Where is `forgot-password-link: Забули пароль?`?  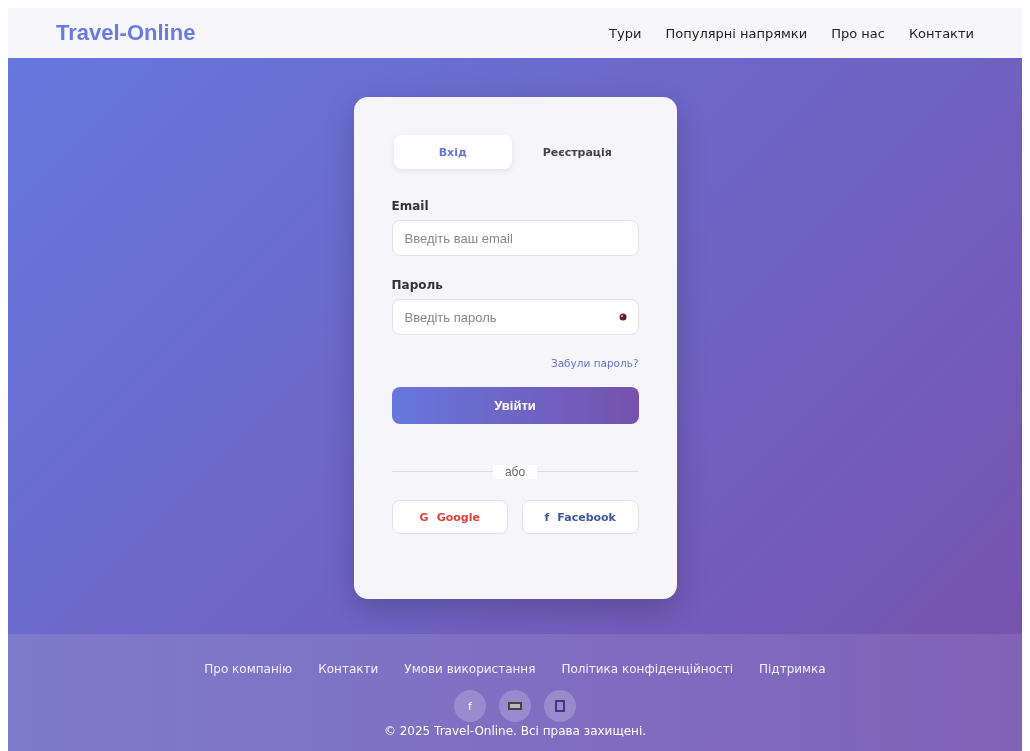 forgot-password-link: Забули пароль? is located at coordinates (594, 363).